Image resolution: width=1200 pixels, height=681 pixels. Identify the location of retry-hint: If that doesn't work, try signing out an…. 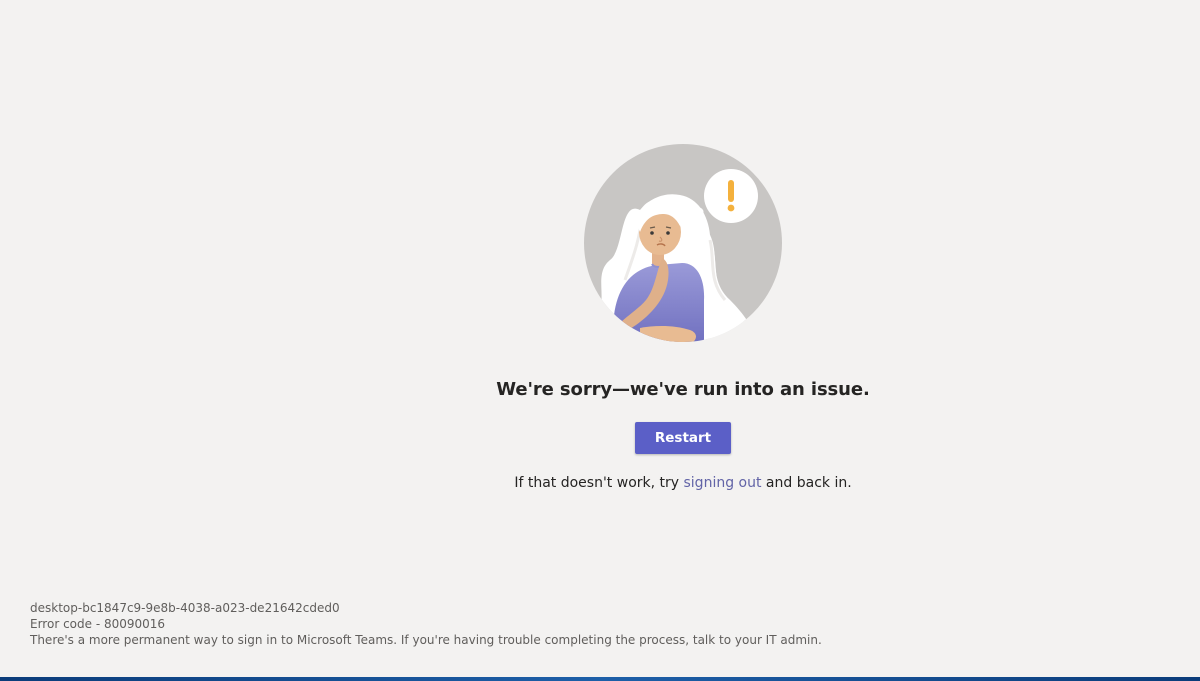
(600, 483).